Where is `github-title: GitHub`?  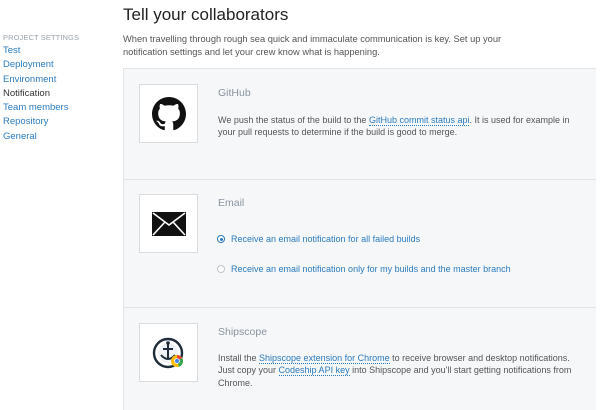 github-title: GitHub is located at coordinates (234, 93).